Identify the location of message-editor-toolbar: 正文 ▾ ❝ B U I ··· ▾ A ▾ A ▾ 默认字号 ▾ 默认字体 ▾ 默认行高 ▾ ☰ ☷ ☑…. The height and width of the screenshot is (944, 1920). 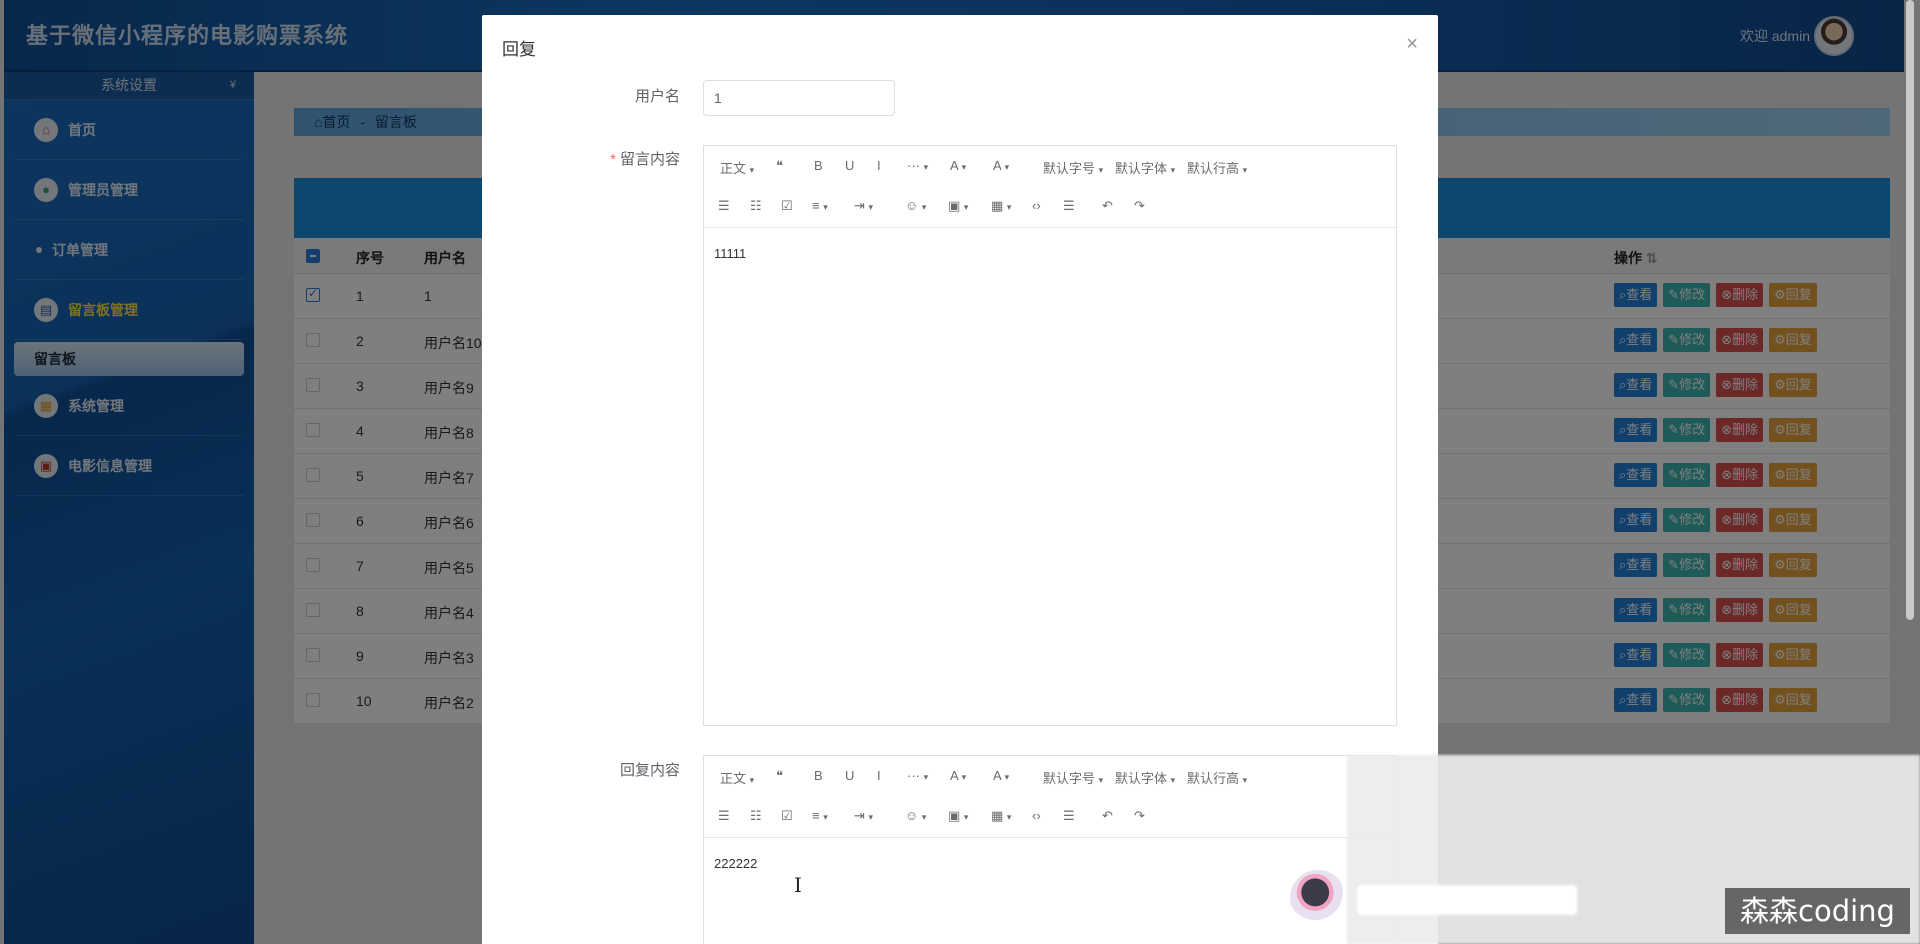
(1050, 187).